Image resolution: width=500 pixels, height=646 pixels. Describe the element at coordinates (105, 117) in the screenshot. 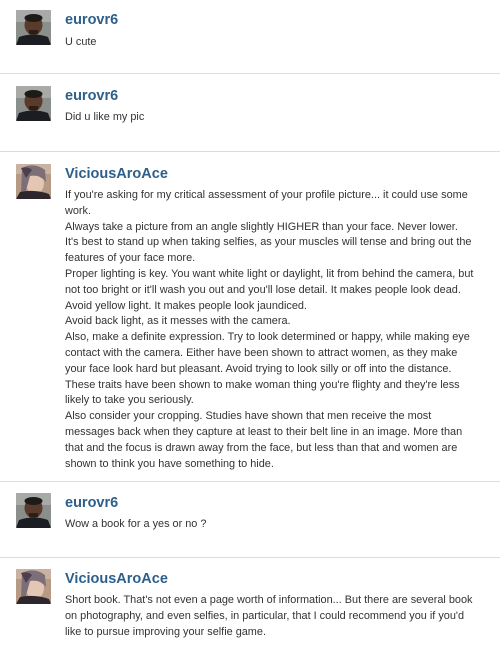

I see `message-line: Did u like my pic` at that location.